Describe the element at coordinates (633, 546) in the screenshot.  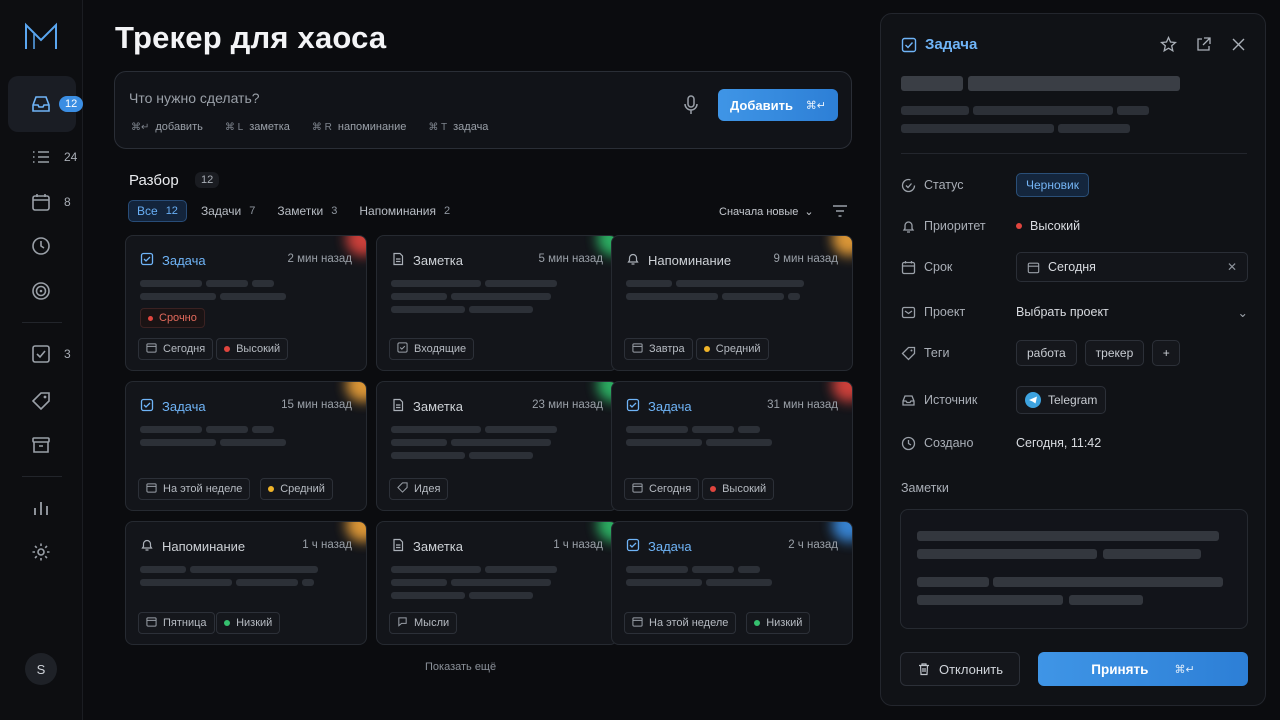
I see `checkbox-icon` at that location.